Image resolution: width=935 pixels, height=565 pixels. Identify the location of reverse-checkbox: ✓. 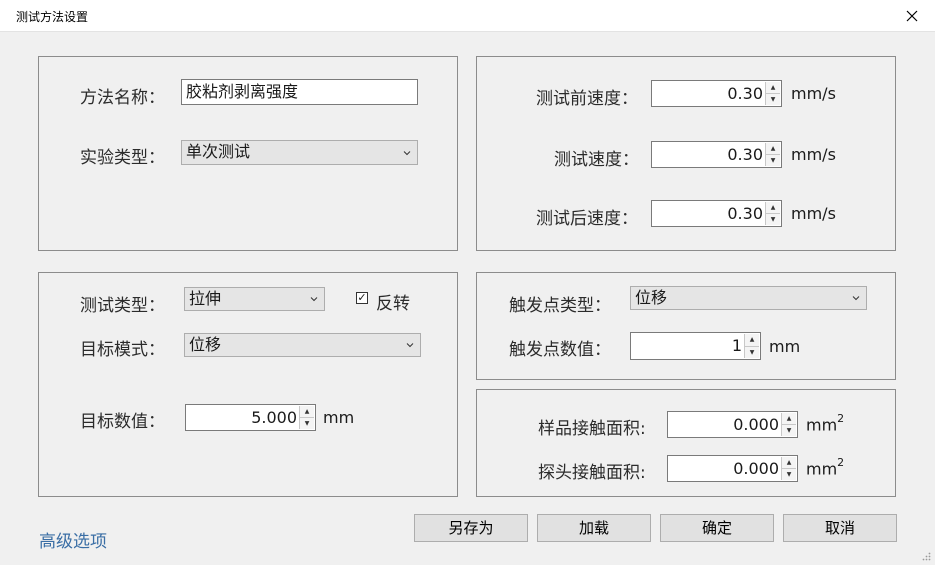
(362, 298).